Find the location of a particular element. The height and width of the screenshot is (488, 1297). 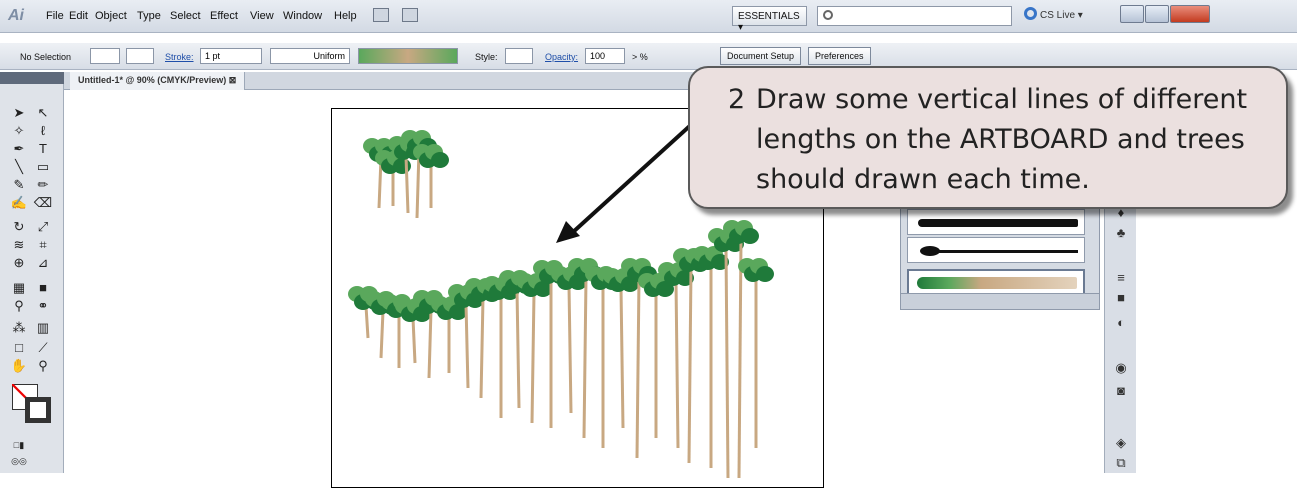

line-tool-icon: ╲ is located at coordinates (19, 167).